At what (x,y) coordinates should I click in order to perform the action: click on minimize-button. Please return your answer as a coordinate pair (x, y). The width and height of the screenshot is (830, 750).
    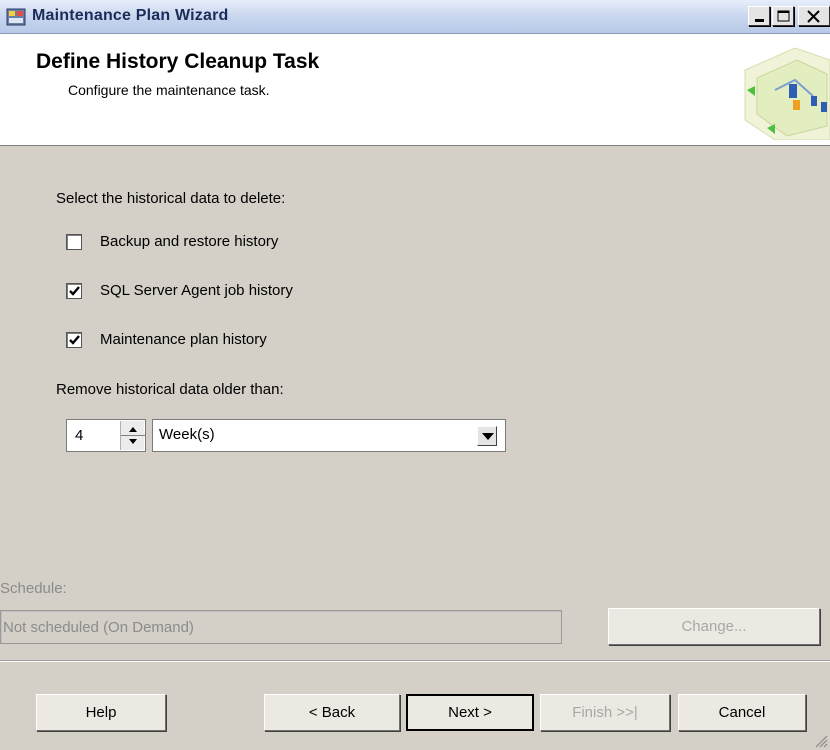
    Looking at the image, I should click on (759, 16).